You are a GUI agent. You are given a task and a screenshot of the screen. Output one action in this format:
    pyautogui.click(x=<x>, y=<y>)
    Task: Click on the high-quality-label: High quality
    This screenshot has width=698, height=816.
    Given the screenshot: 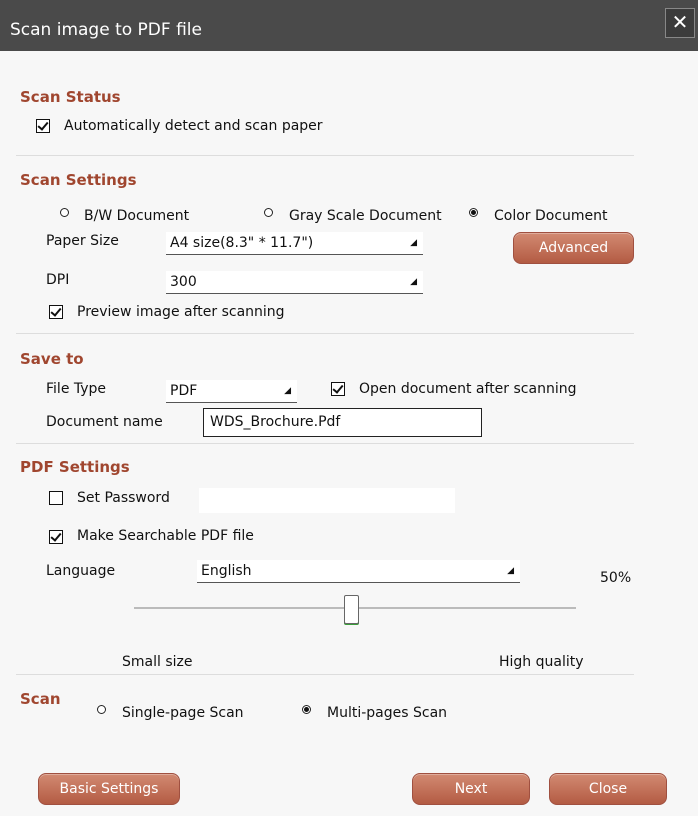 What is the action you would take?
    pyautogui.click(x=541, y=662)
    